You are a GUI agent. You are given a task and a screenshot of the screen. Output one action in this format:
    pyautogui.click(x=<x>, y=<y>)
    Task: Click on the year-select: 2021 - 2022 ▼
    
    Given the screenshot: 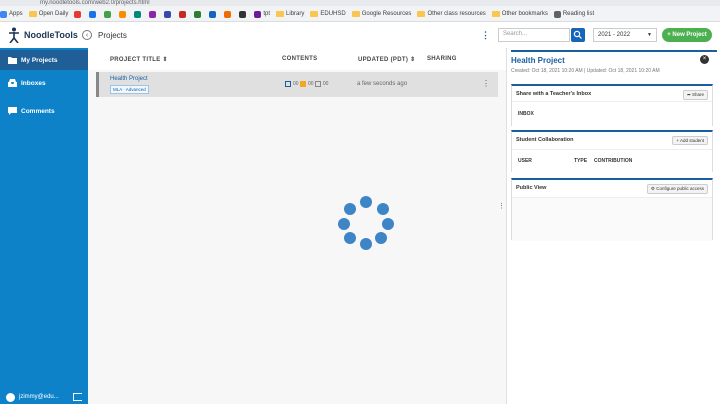 What is the action you would take?
    pyautogui.click(x=625, y=35)
    